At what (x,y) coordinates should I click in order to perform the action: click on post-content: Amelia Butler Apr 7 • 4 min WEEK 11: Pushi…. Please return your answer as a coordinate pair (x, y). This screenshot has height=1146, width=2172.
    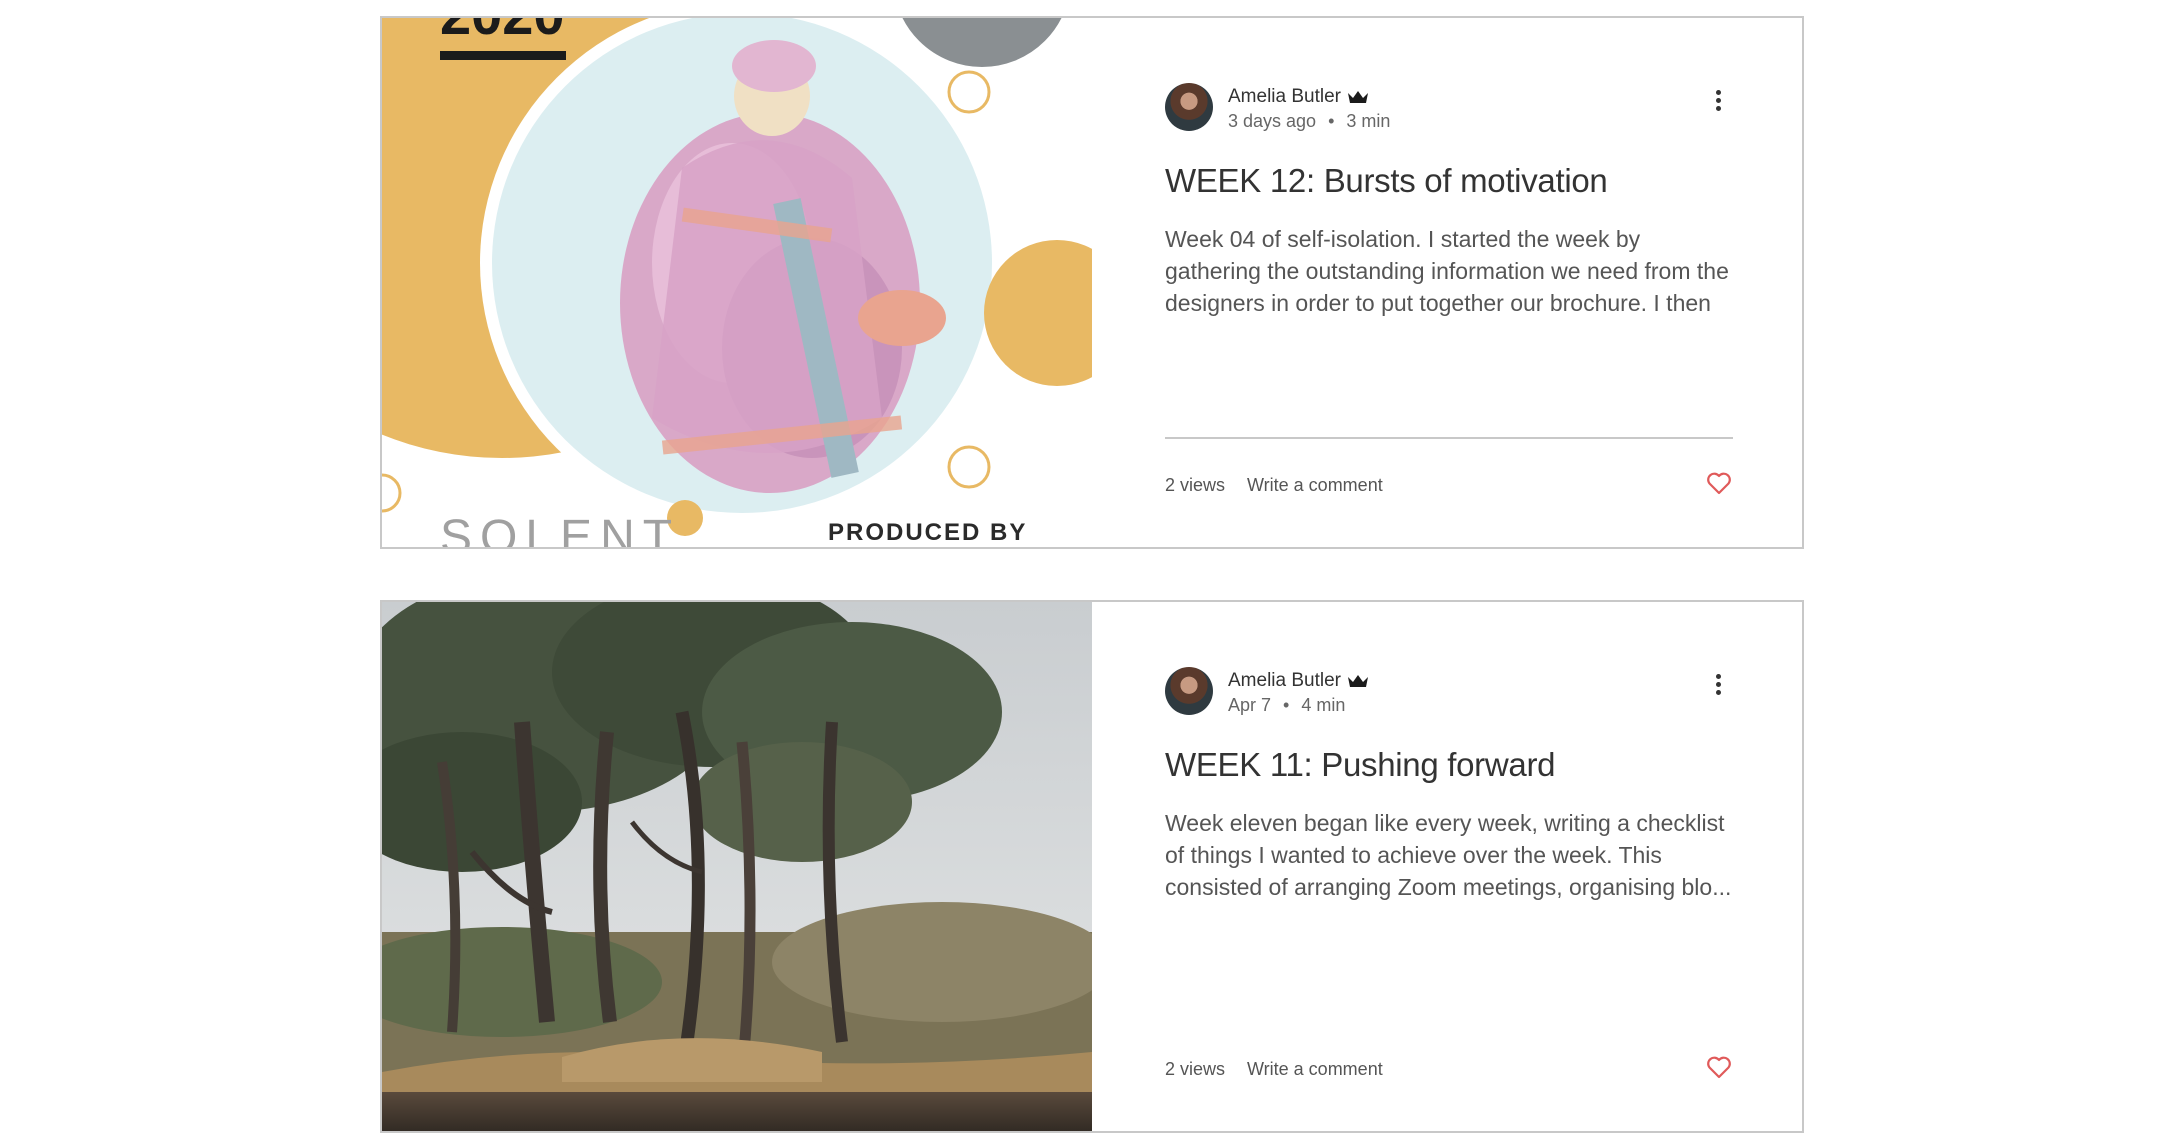
    Looking at the image, I should click on (1483, 866).